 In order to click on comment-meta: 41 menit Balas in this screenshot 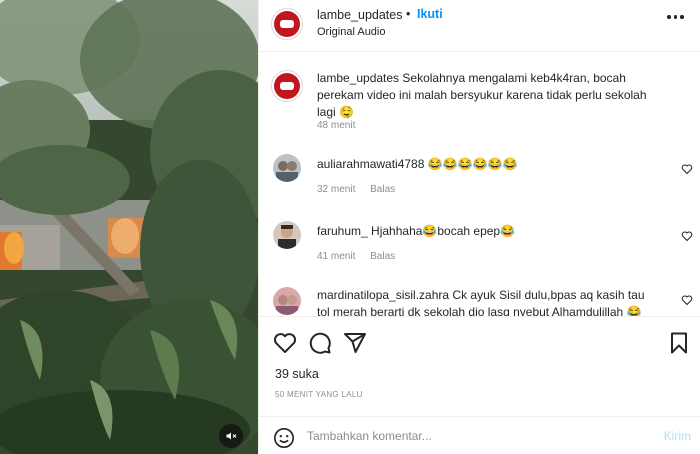, I will do `click(356, 256)`.